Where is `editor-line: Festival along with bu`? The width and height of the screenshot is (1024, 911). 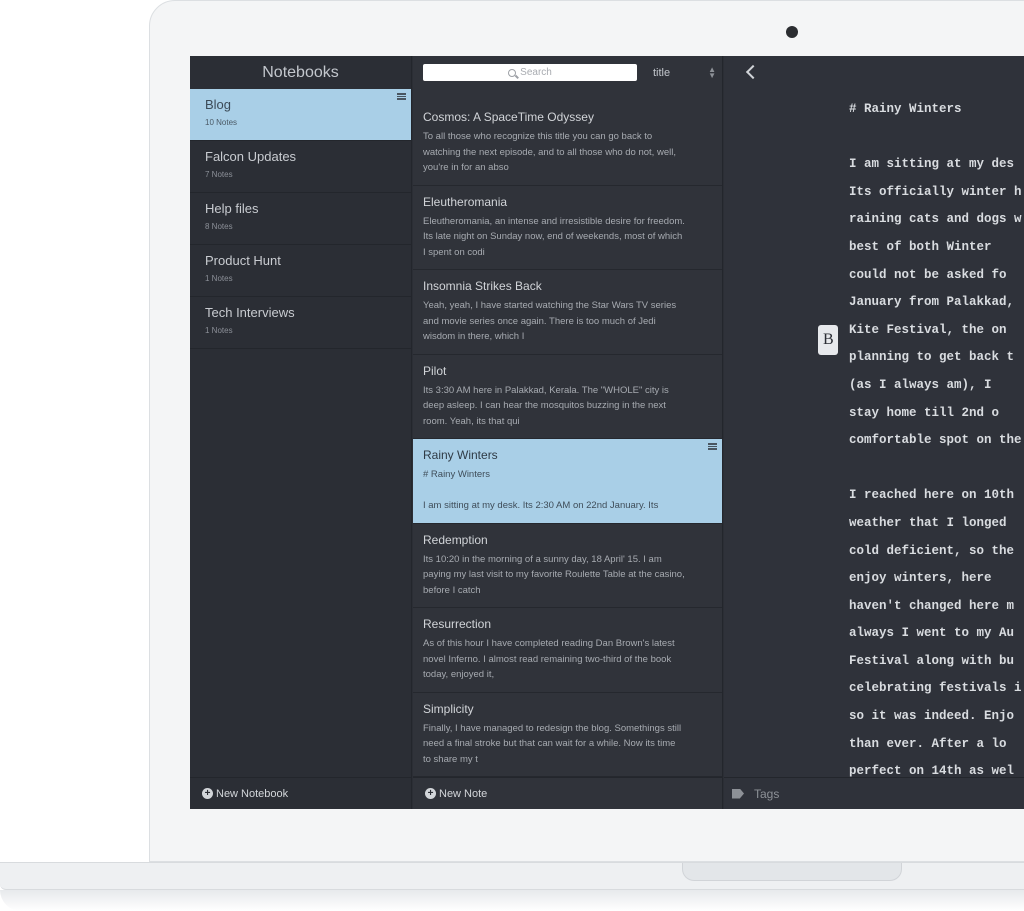 editor-line: Festival along with bu is located at coordinates (932, 660).